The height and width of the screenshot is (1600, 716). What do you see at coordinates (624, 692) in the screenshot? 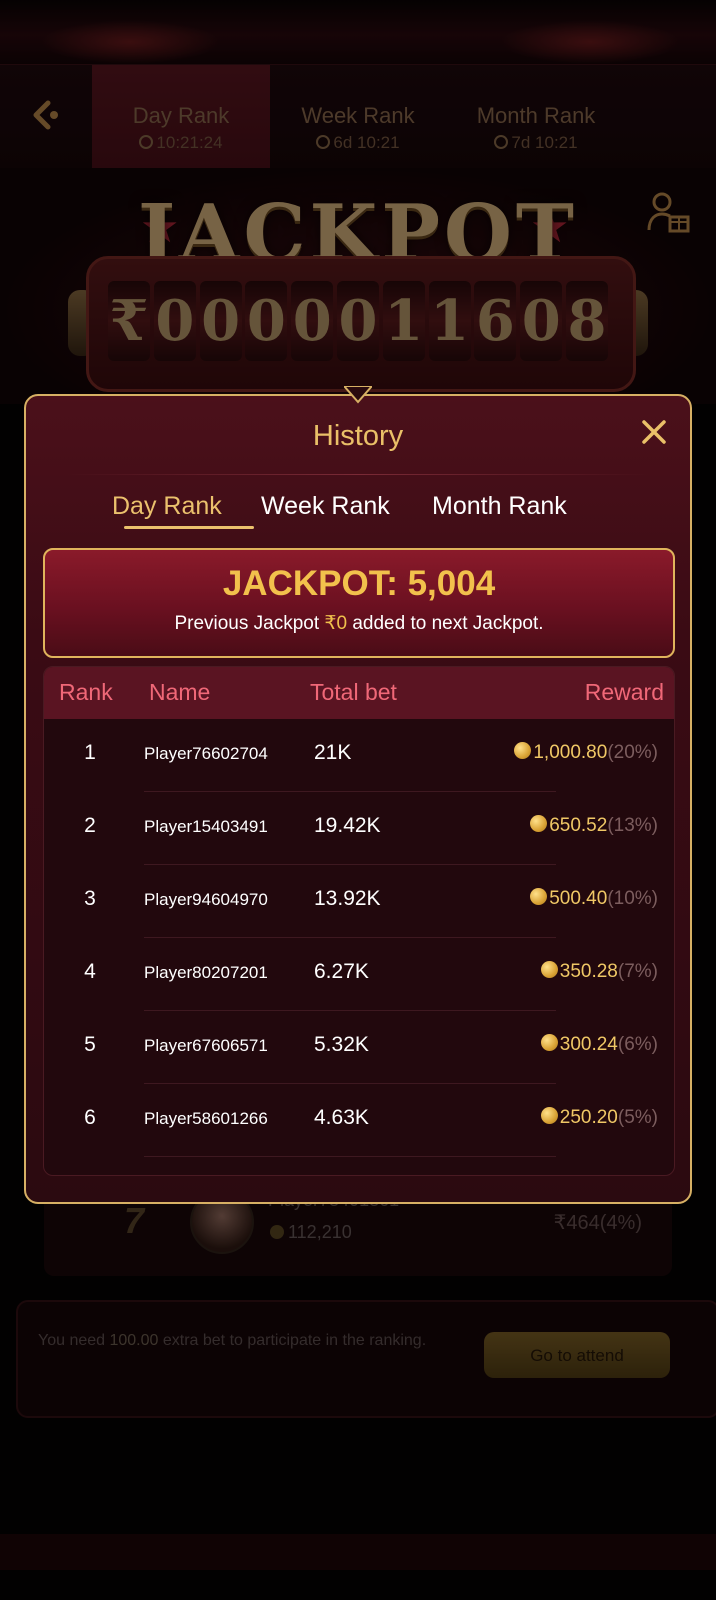
I see `header-reward: Reward` at bounding box center [624, 692].